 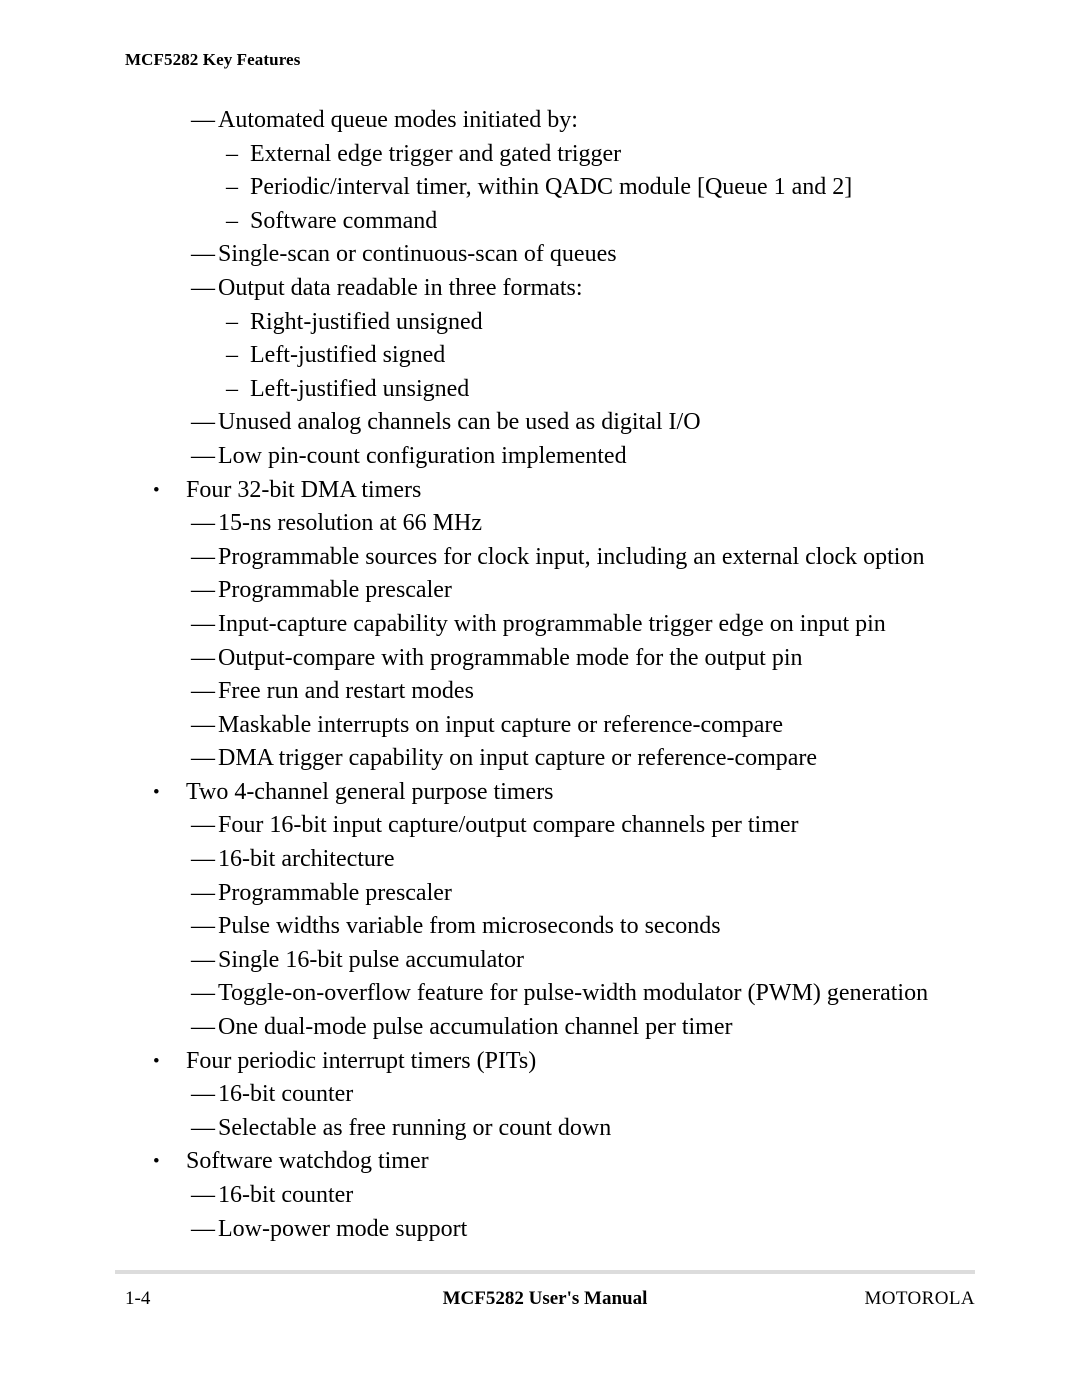 What do you see at coordinates (540, 1230) in the screenshot?
I see `list-item: — Low-power mode support` at bounding box center [540, 1230].